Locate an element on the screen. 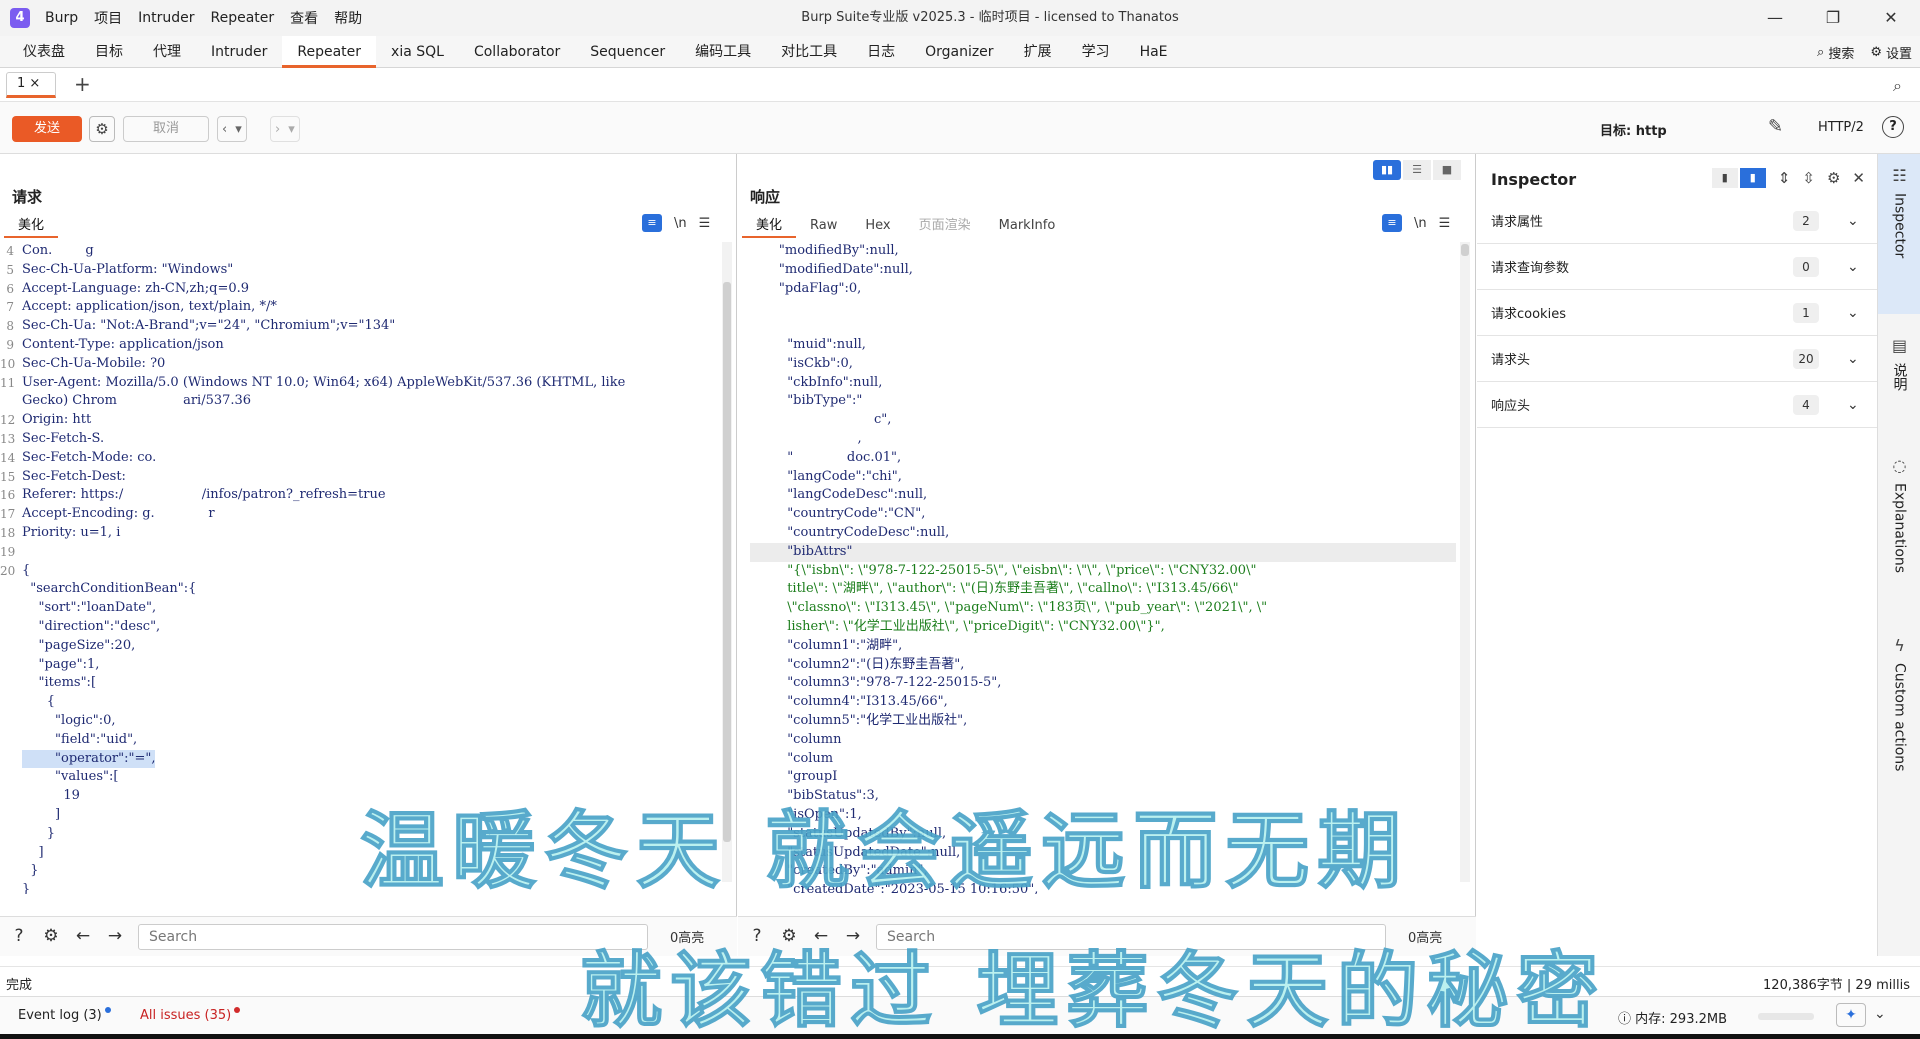 This screenshot has height=1039, width=1920. settings-button: 设置 is located at coordinates (1899, 52).